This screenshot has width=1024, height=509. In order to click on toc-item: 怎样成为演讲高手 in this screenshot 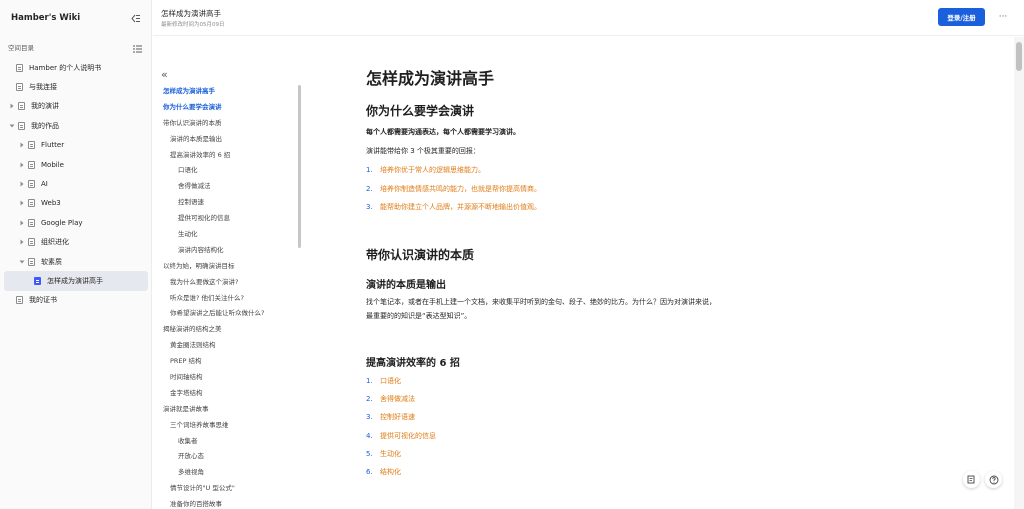, I will do `click(228, 92)`.